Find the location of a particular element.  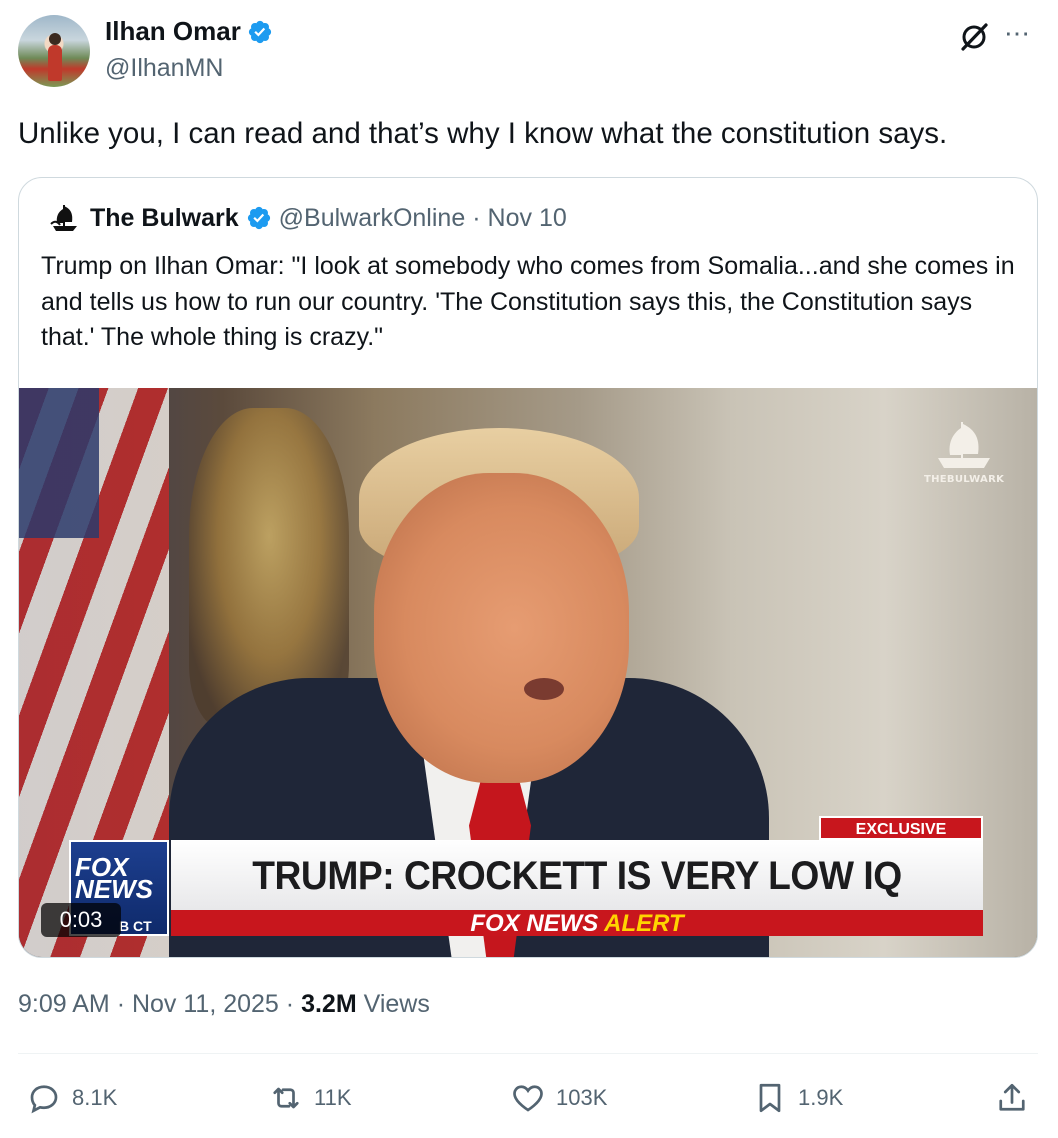

repost-count: 11K is located at coordinates (333, 1097).